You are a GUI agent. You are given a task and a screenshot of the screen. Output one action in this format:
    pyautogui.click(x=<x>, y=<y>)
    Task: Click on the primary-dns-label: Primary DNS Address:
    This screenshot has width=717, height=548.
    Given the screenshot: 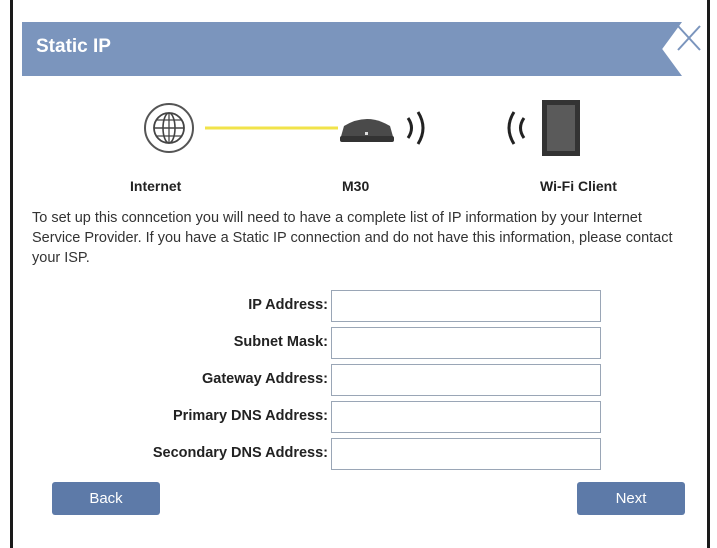 What is the action you would take?
    pyautogui.click(x=250, y=416)
    